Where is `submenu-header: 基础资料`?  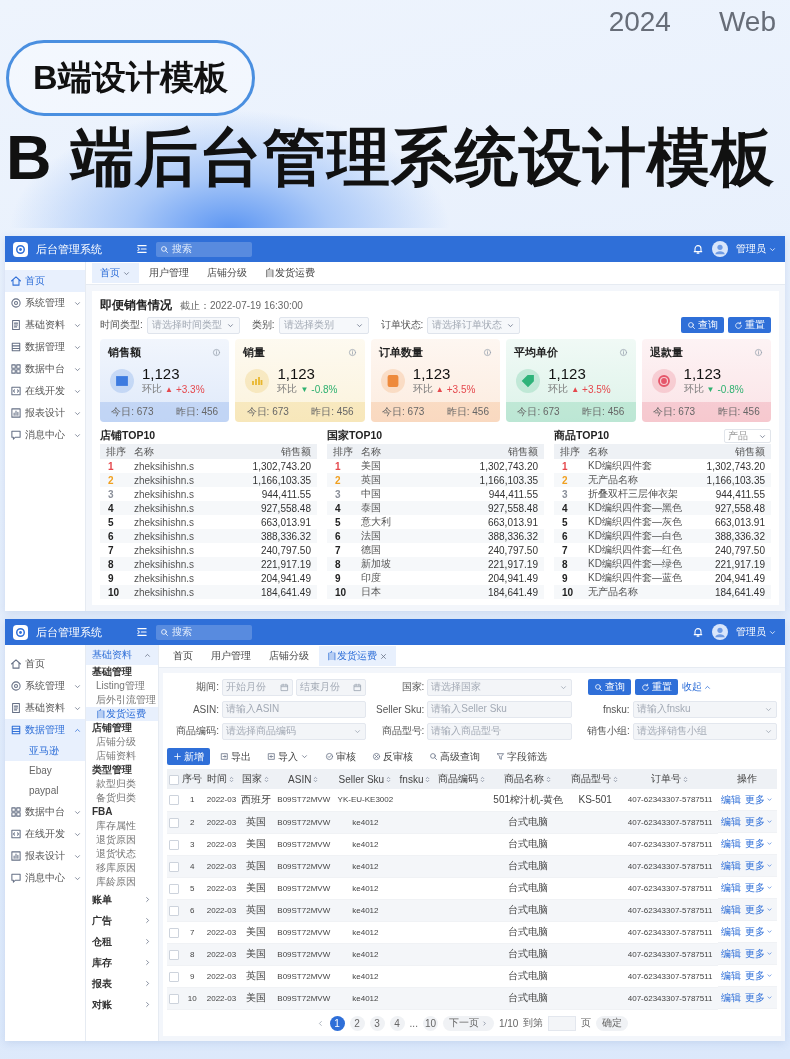 submenu-header: 基础资料 is located at coordinates (122, 655).